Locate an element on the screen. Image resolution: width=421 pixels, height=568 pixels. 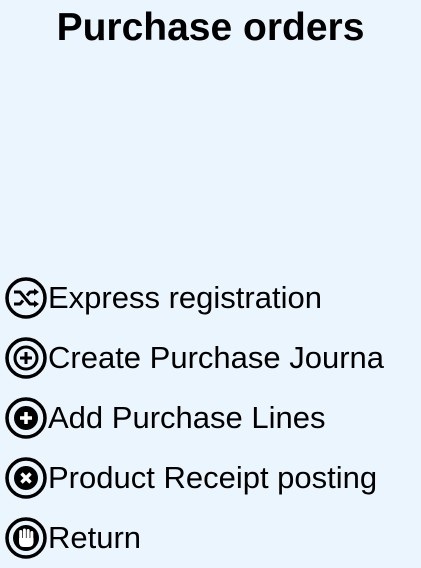
plus-circle-icon is located at coordinates (26, 358).